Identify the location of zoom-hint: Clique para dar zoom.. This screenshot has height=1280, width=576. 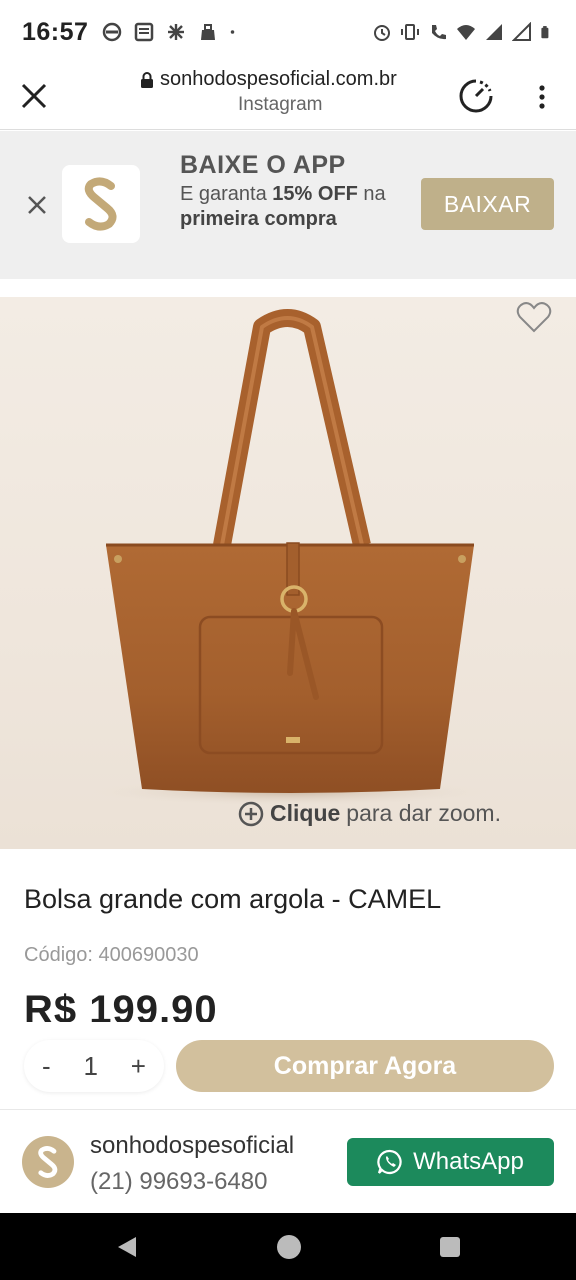
(369, 813).